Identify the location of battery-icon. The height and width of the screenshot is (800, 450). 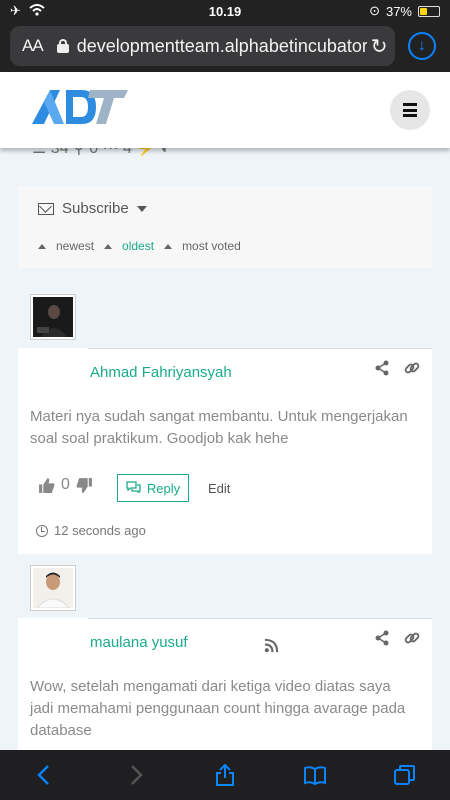
(429, 11).